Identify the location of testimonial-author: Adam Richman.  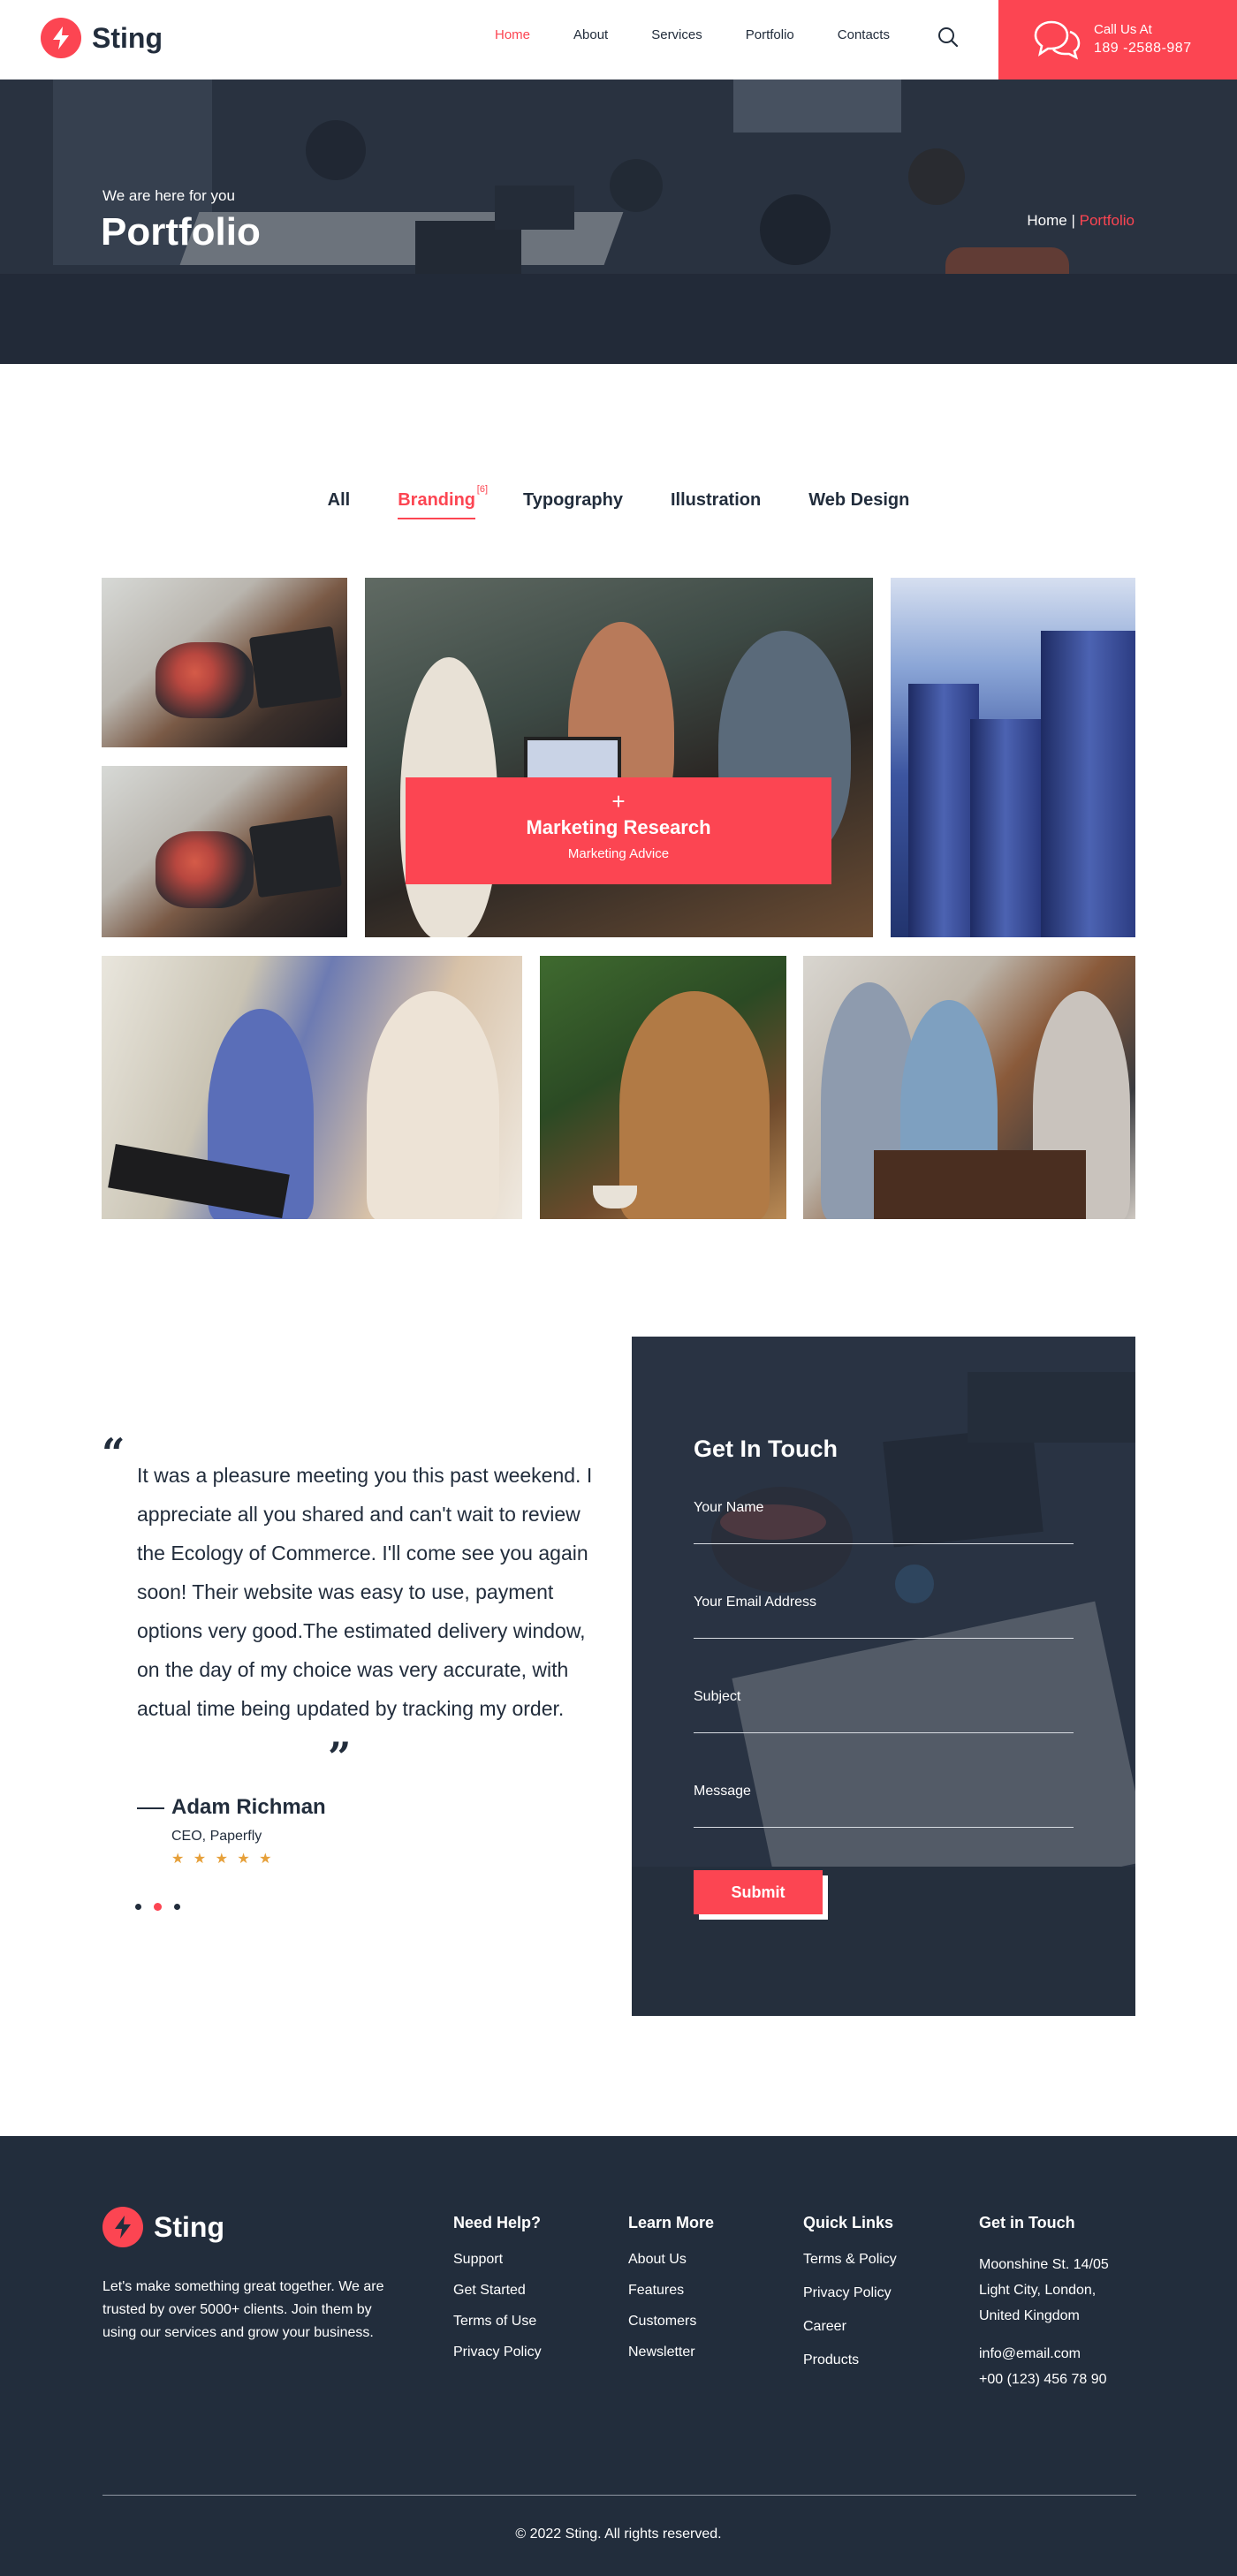
(248, 1807).